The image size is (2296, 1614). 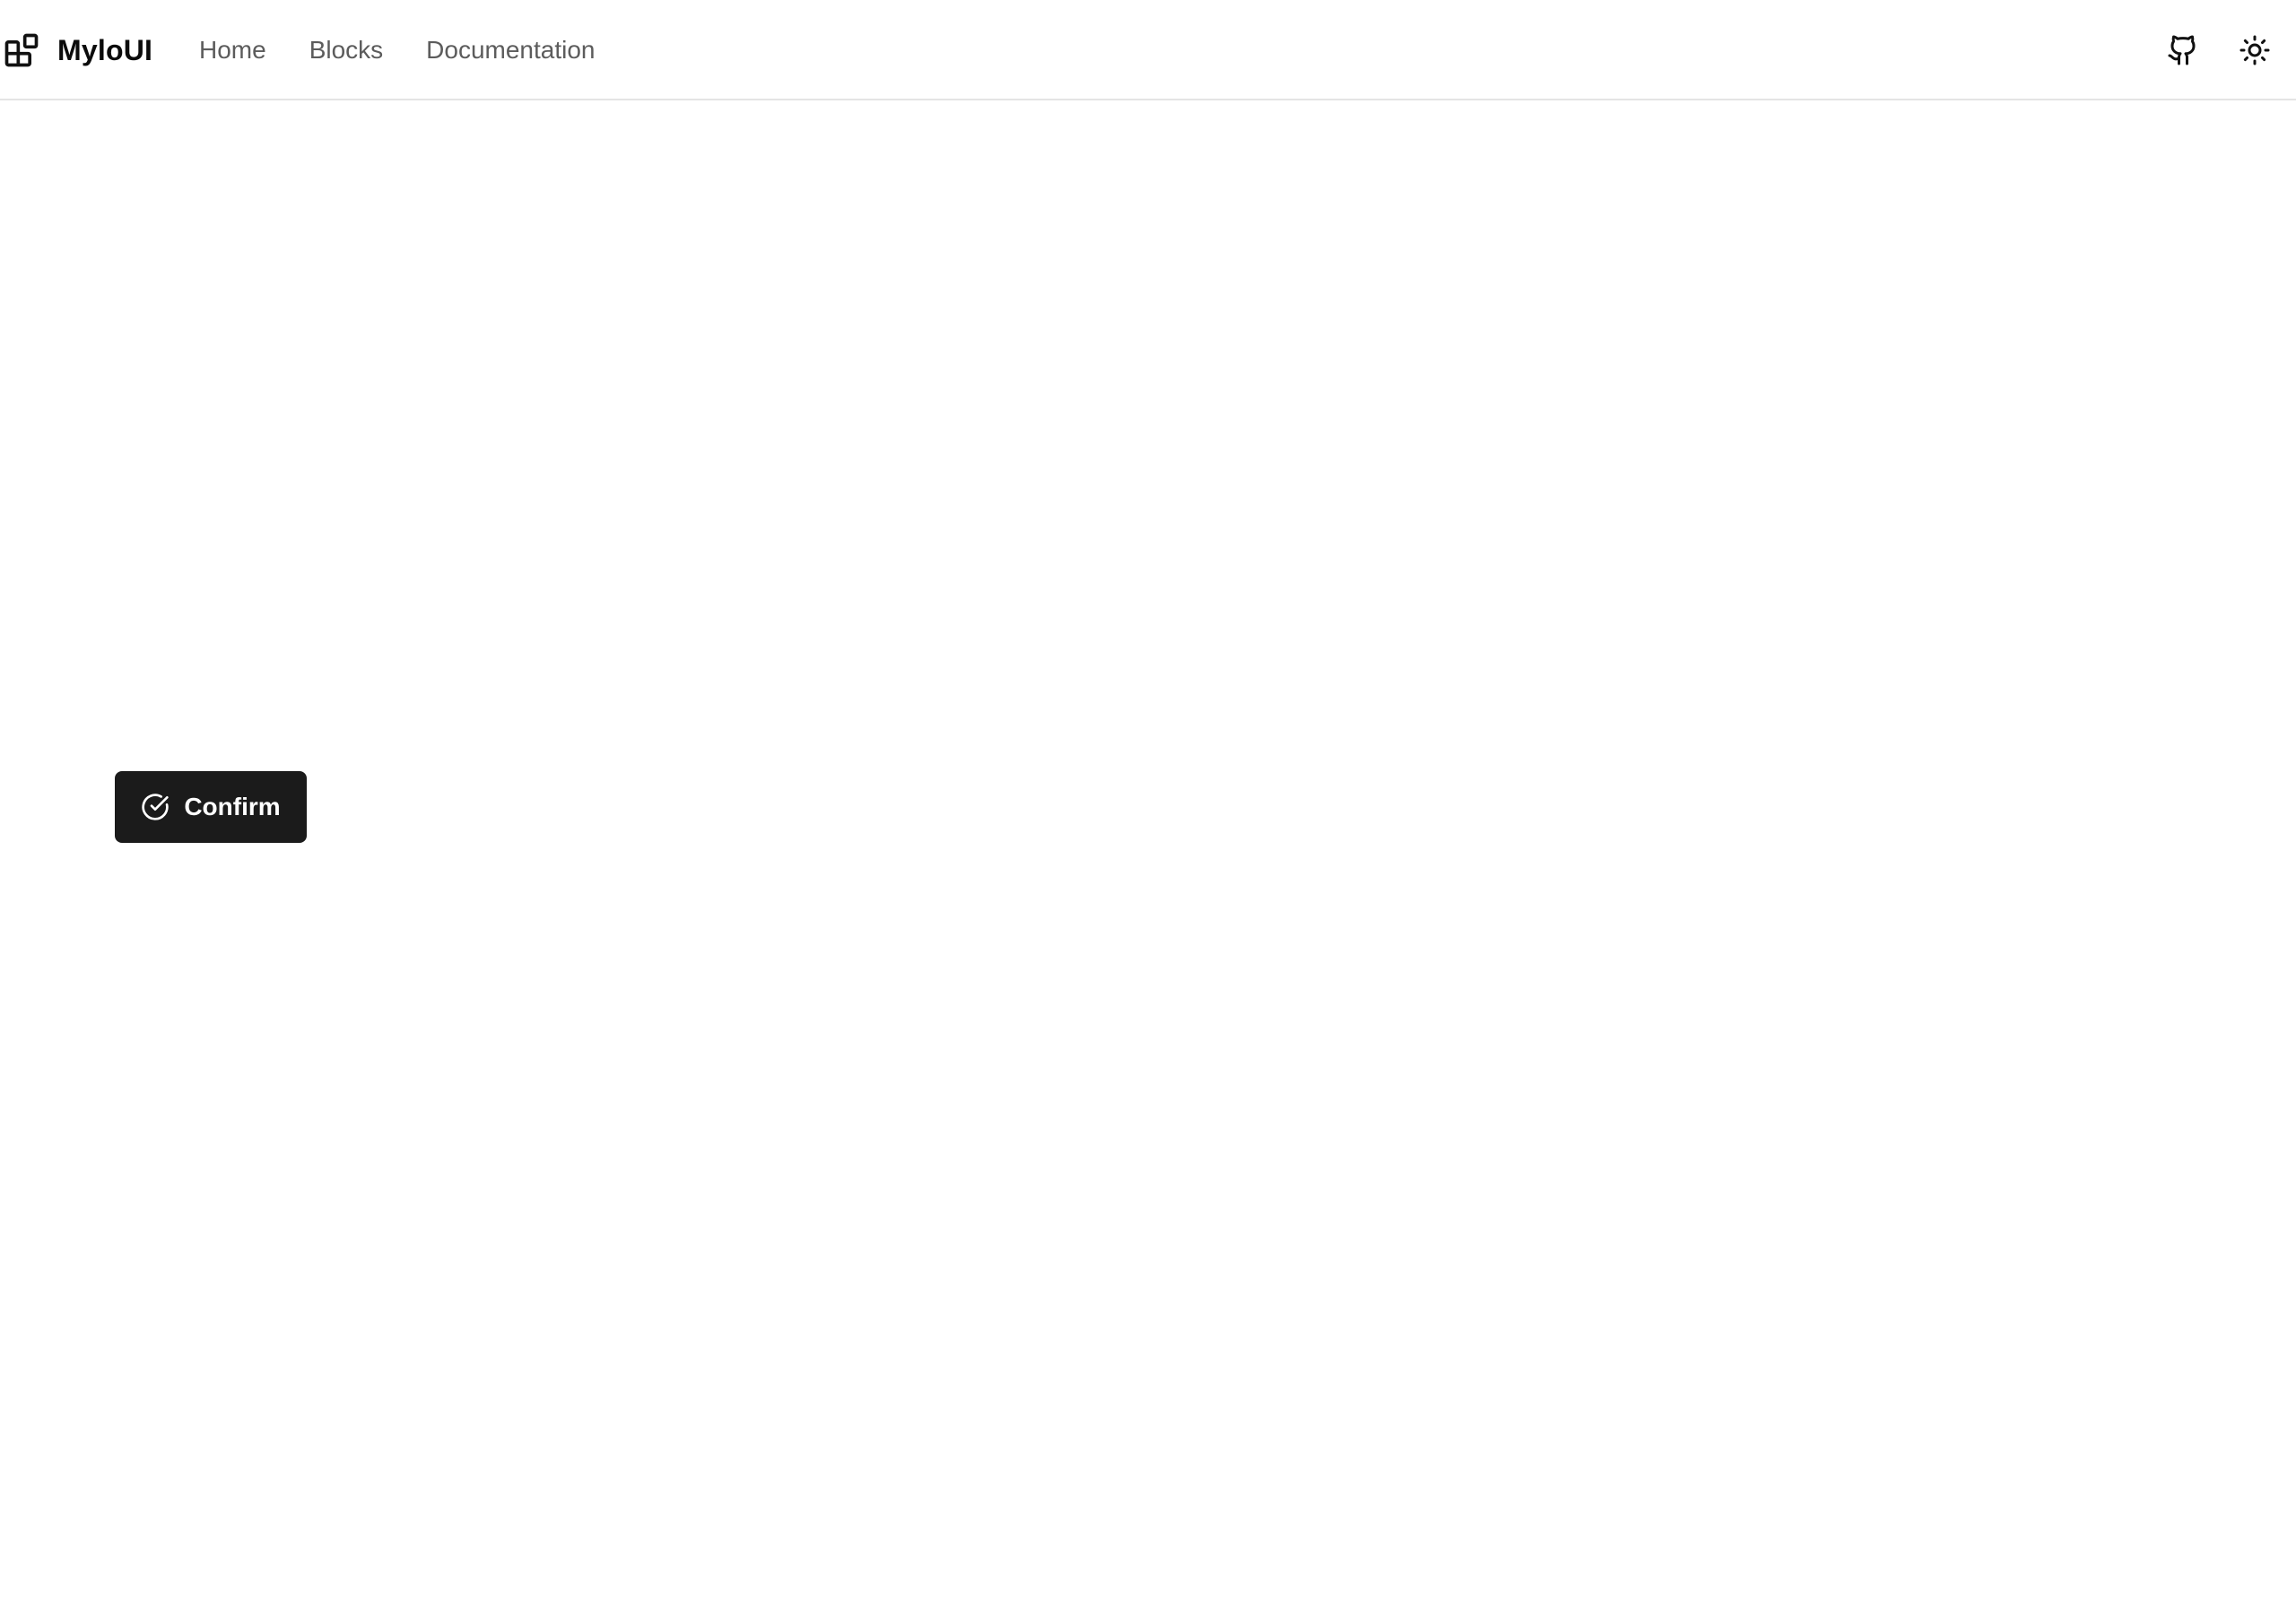 What do you see at coordinates (346, 50) in the screenshot?
I see `nav-link-blocks: Blocks` at bounding box center [346, 50].